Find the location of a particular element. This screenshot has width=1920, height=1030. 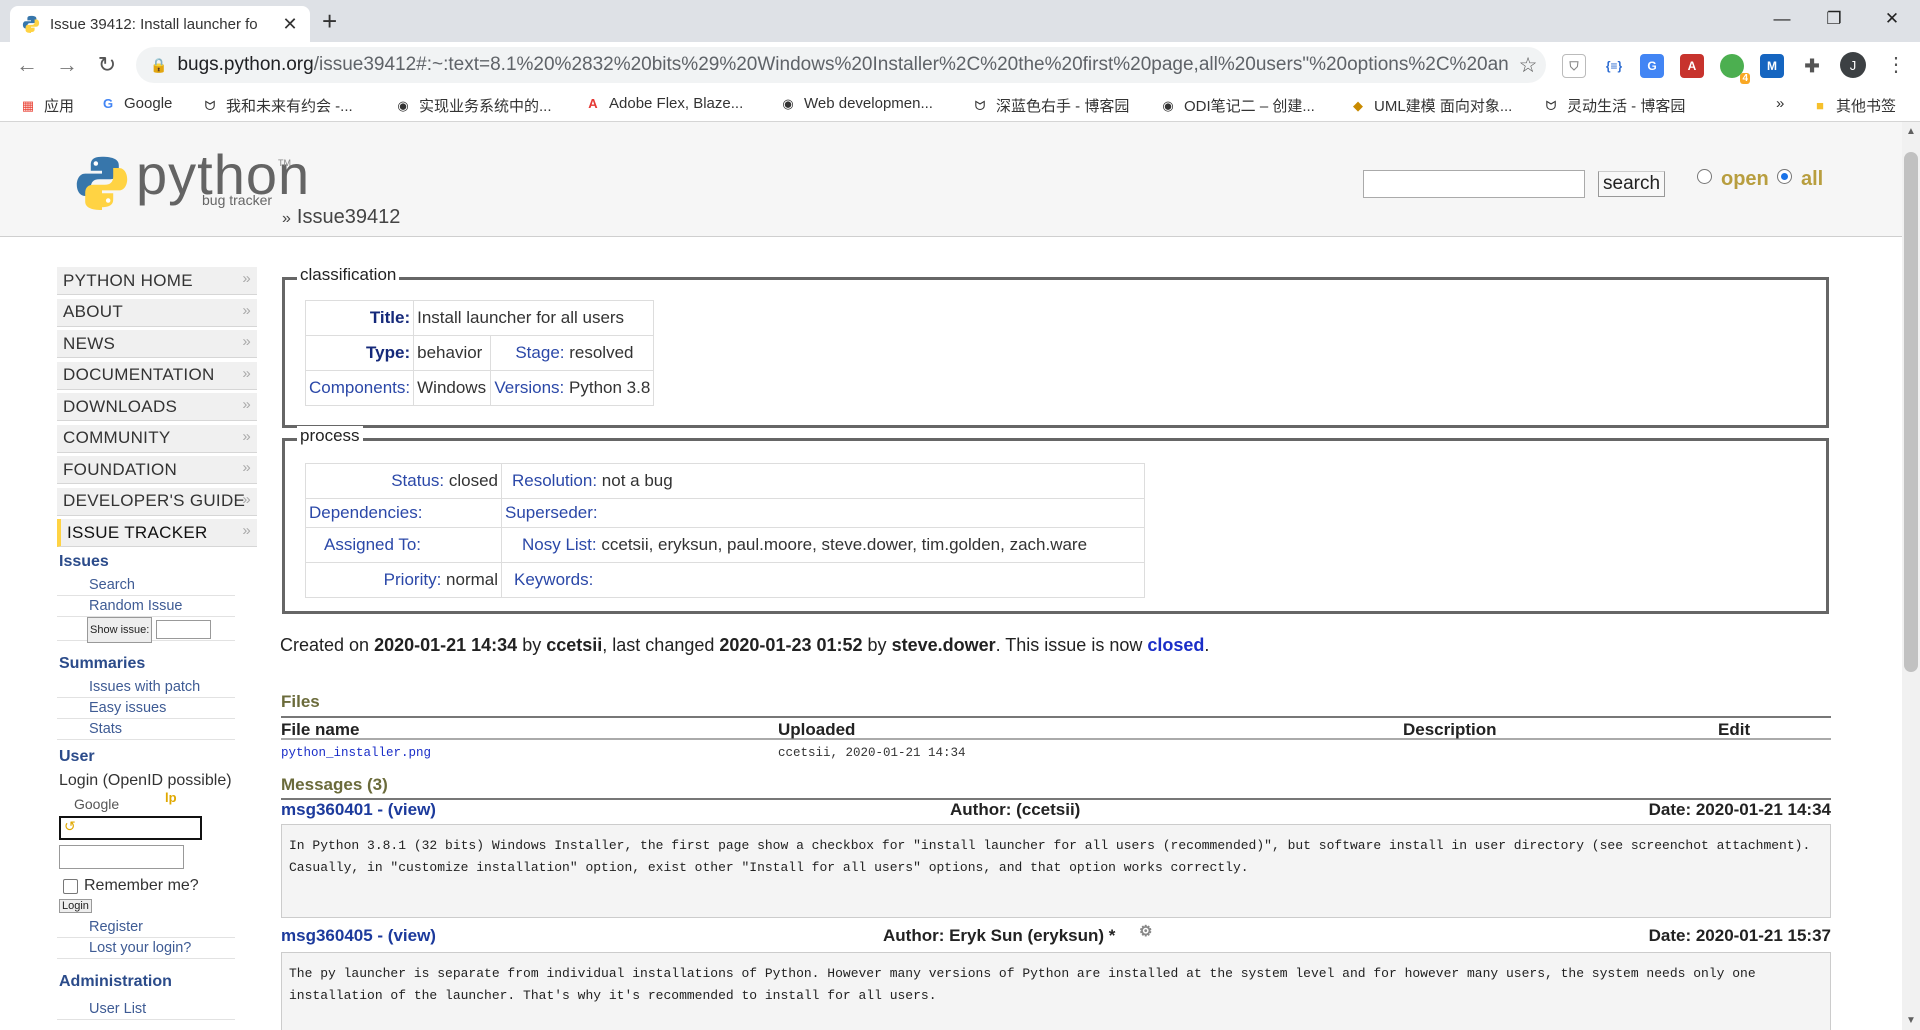

other-bookmarks: ■ 其他书签 is located at coordinates (1854, 105).